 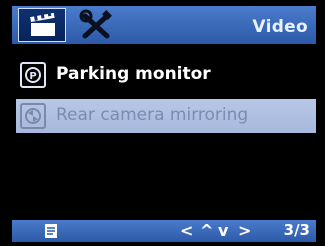 What do you see at coordinates (51, 231) in the screenshot?
I see `document-icon` at bounding box center [51, 231].